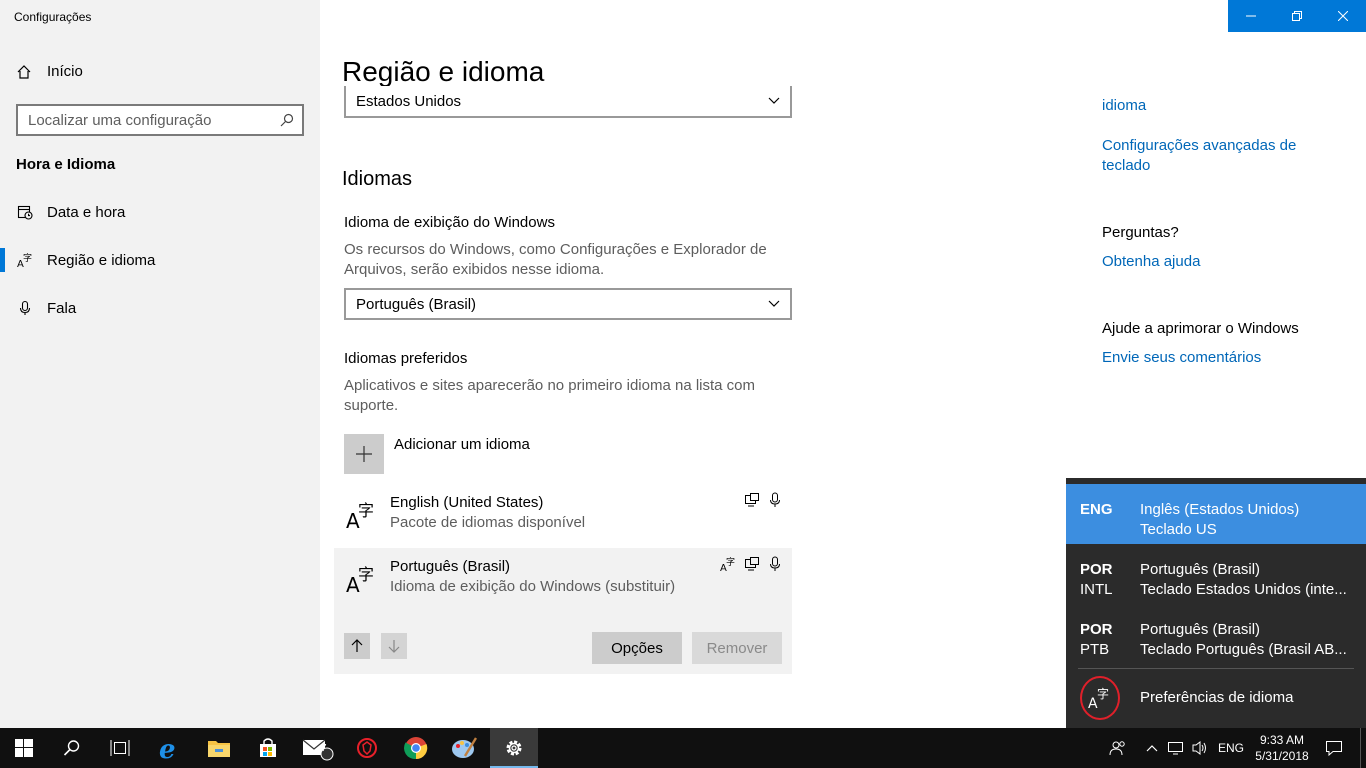 The width and height of the screenshot is (1366, 768). I want to click on sidebar-item-date-time: Data e hora, so click(160, 212).